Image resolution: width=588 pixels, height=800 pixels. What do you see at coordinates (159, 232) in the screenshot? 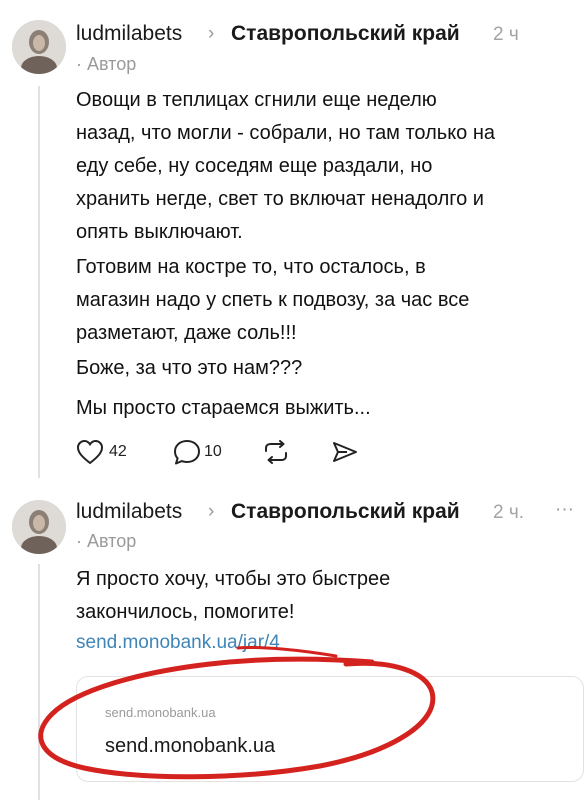
I see `text-line: опять выключают.` at bounding box center [159, 232].